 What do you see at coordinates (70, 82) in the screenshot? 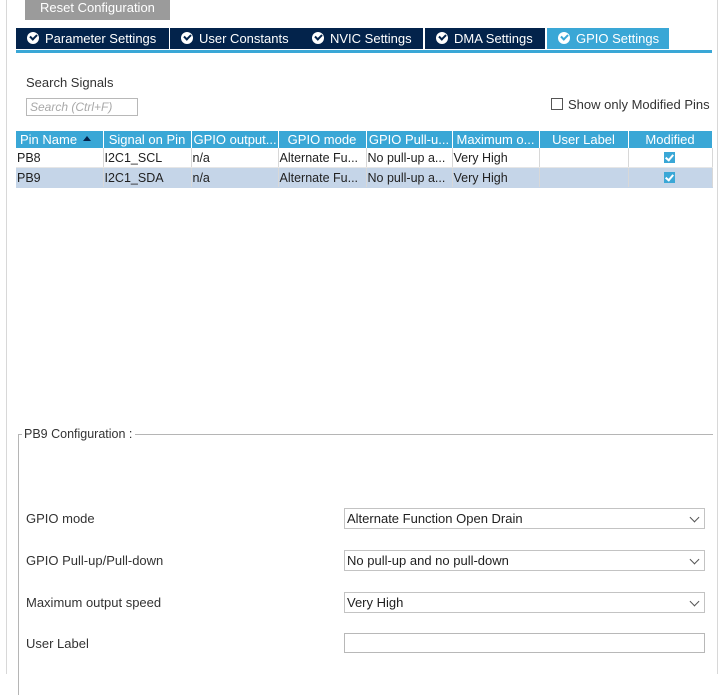
I see `search-signals-label: Search Signals` at bounding box center [70, 82].